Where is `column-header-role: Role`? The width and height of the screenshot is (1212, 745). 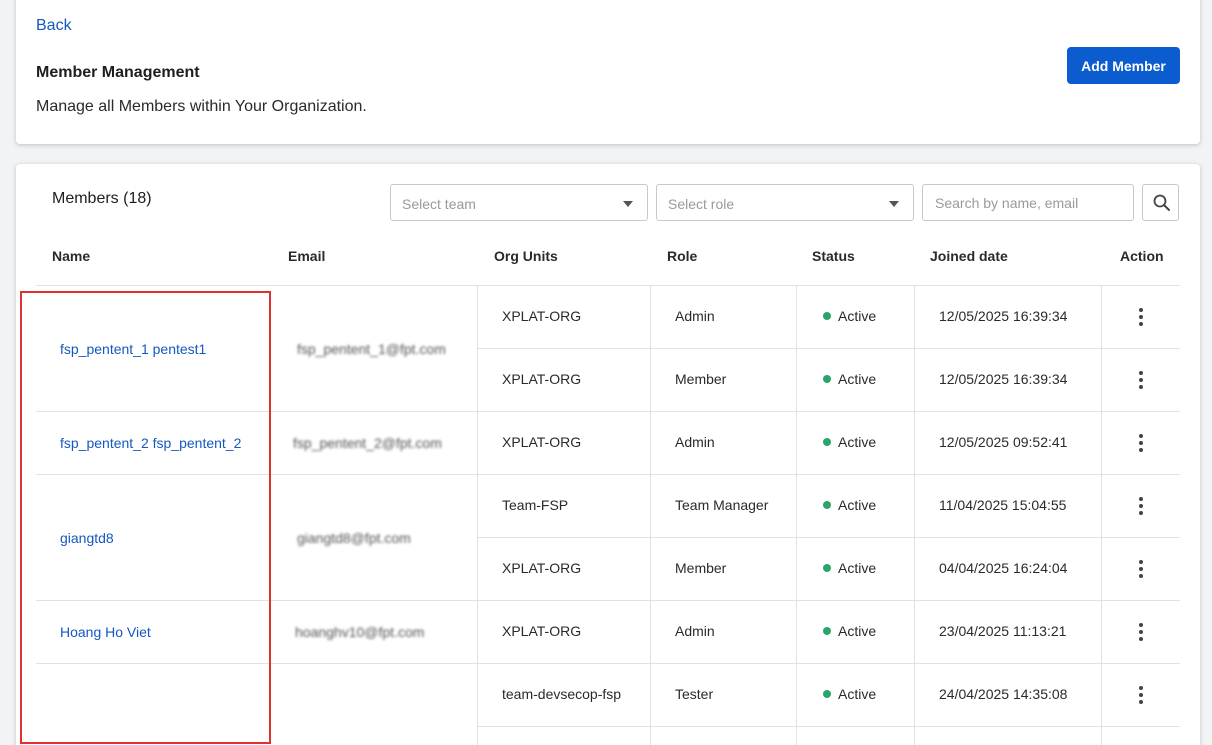 column-header-role: Role is located at coordinates (682, 256).